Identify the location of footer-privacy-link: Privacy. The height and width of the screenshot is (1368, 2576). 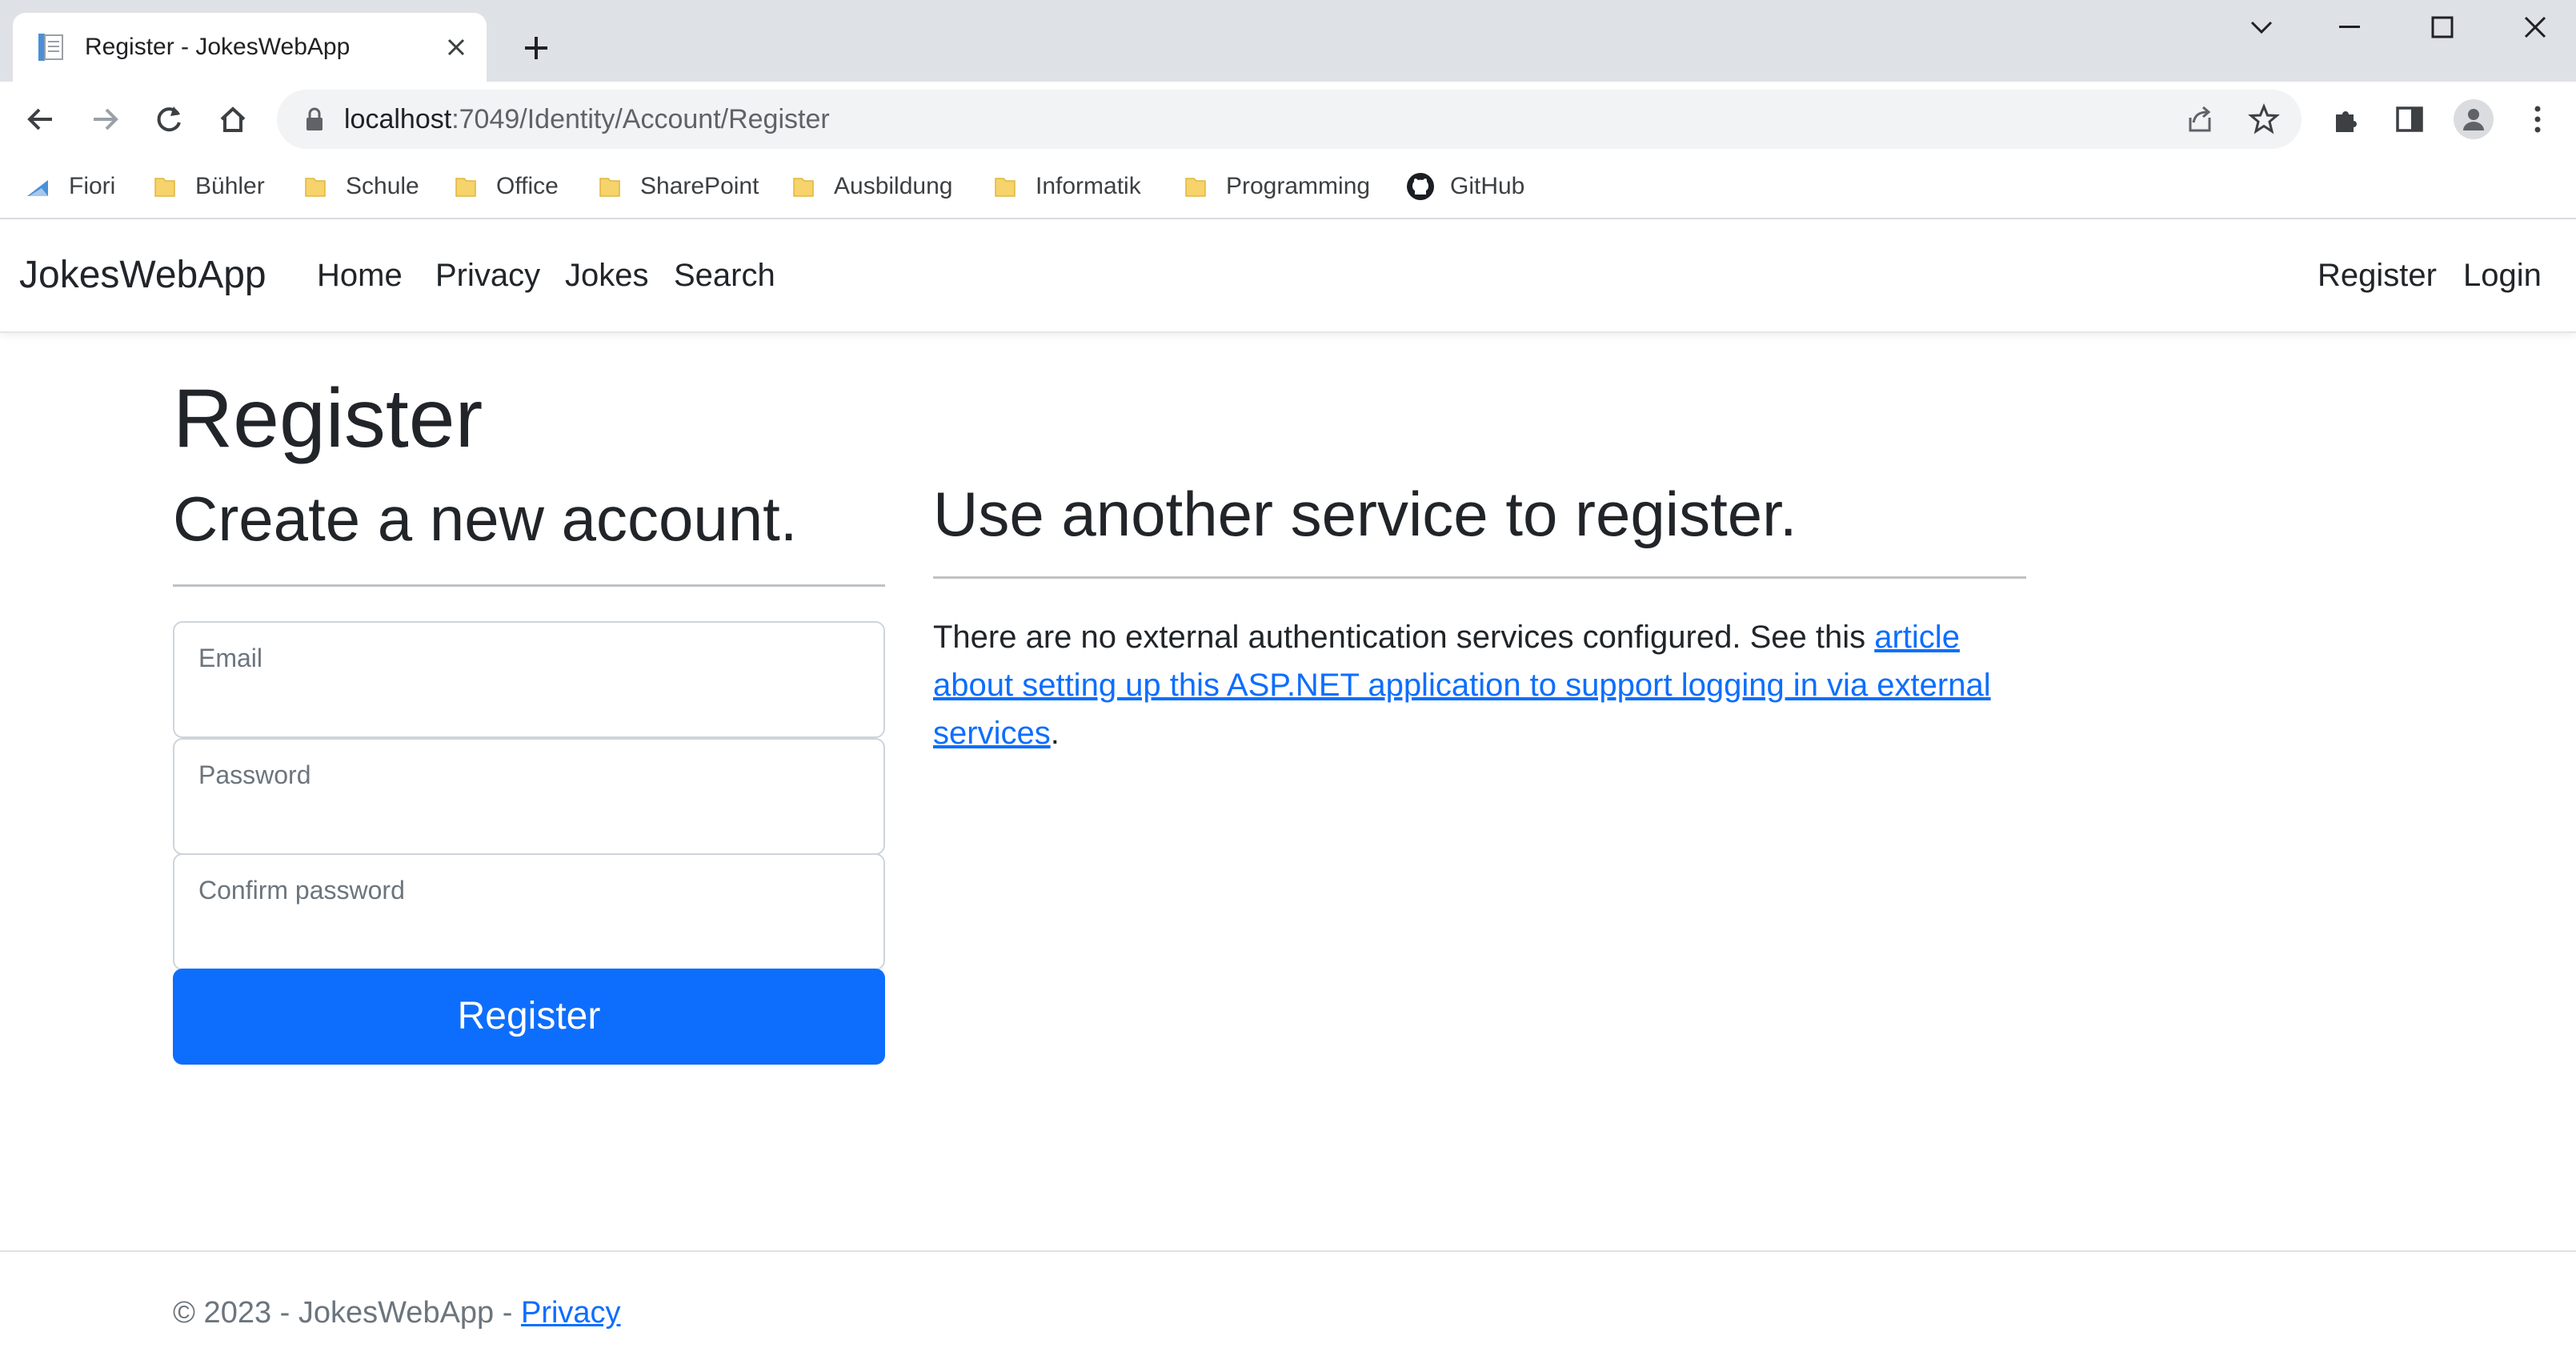
(571, 1313).